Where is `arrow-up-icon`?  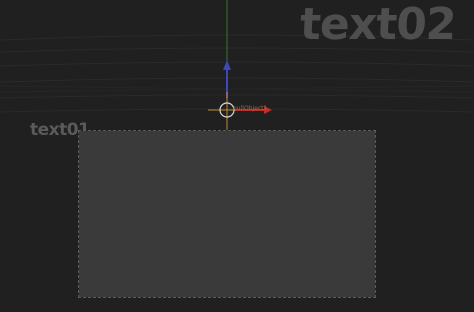 arrow-up-icon is located at coordinates (227, 65).